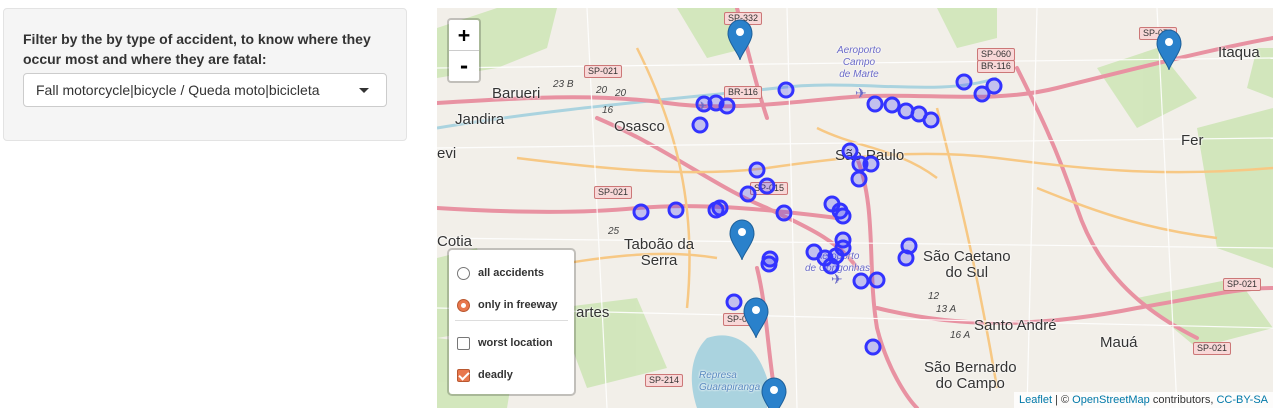 Image resolution: width=1287 pixels, height=416 pixels. Describe the element at coordinates (463, 343) in the screenshot. I see `checkbox-worst-location` at that location.